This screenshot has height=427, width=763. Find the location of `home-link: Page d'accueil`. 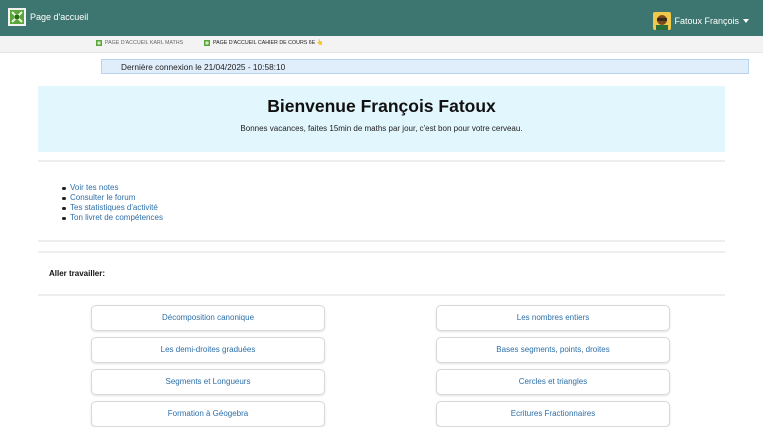

home-link: Page d'accueil is located at coordinates (48, 17).